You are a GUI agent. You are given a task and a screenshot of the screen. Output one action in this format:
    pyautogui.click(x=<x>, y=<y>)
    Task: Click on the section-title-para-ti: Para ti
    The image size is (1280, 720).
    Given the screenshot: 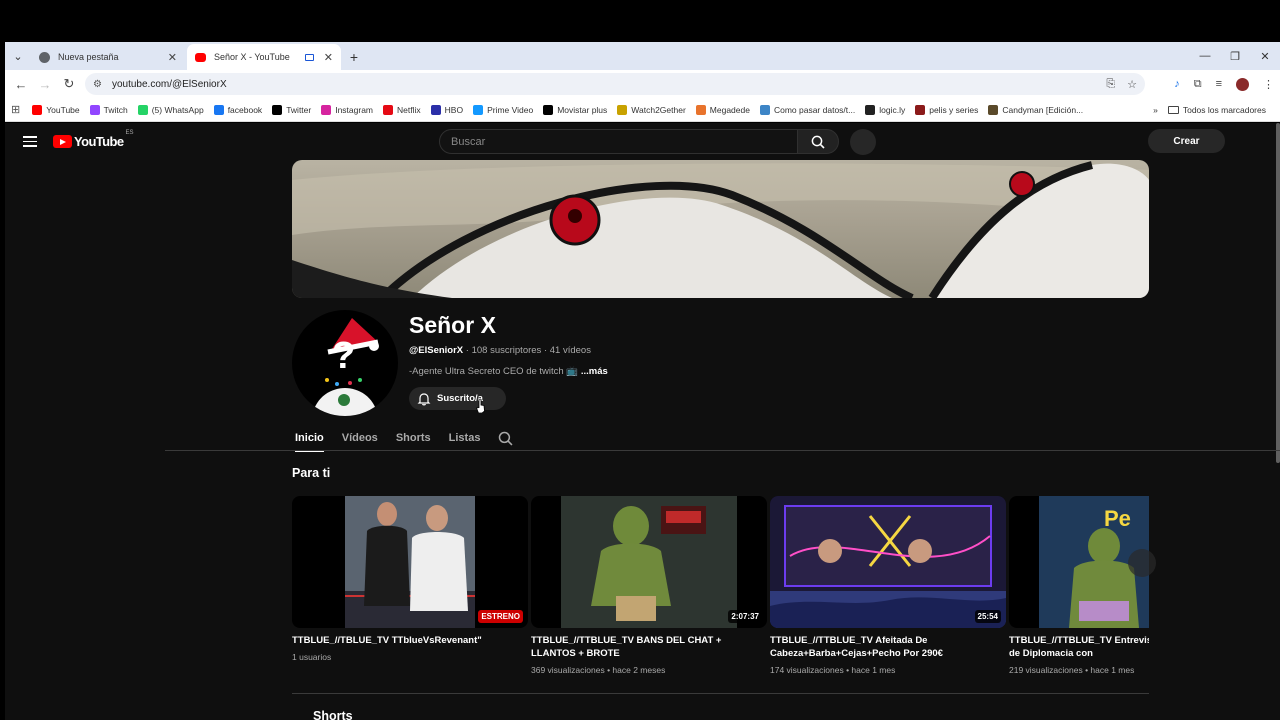 What is the action you would take?
    pyautogui.click(x=311, y=473)
    